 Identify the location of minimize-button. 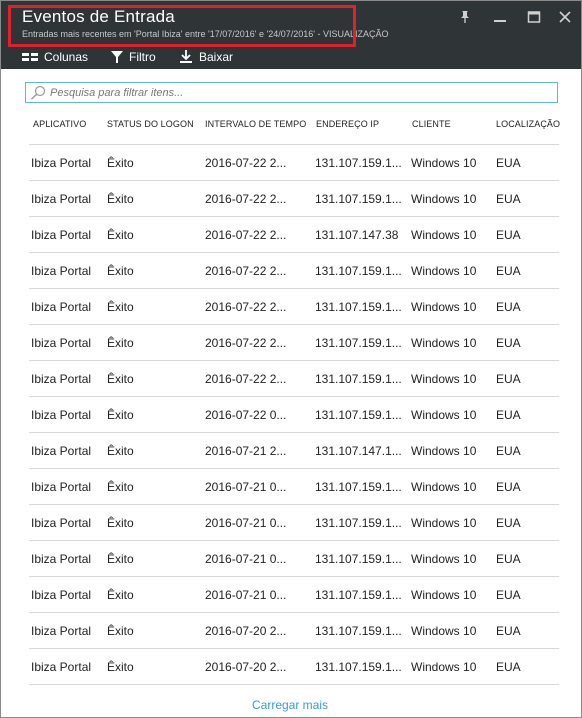
(500, 17).